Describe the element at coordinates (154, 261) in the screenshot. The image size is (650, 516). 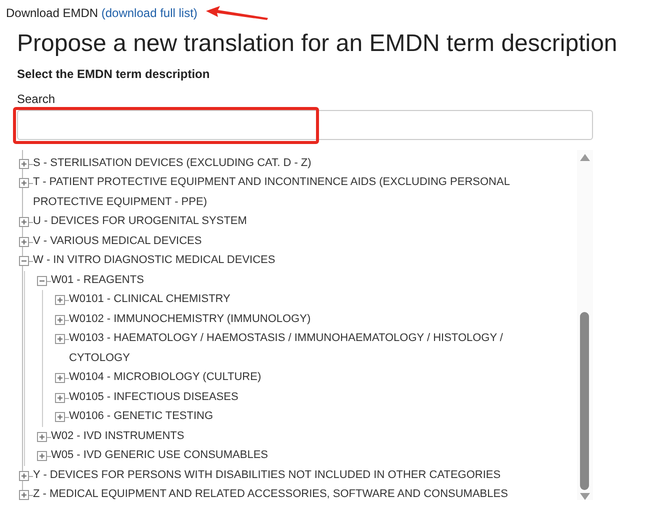
I see `tree-item: W - IN VITRO DIAGNOSTIC MEDICAL DEVICES` at that location.